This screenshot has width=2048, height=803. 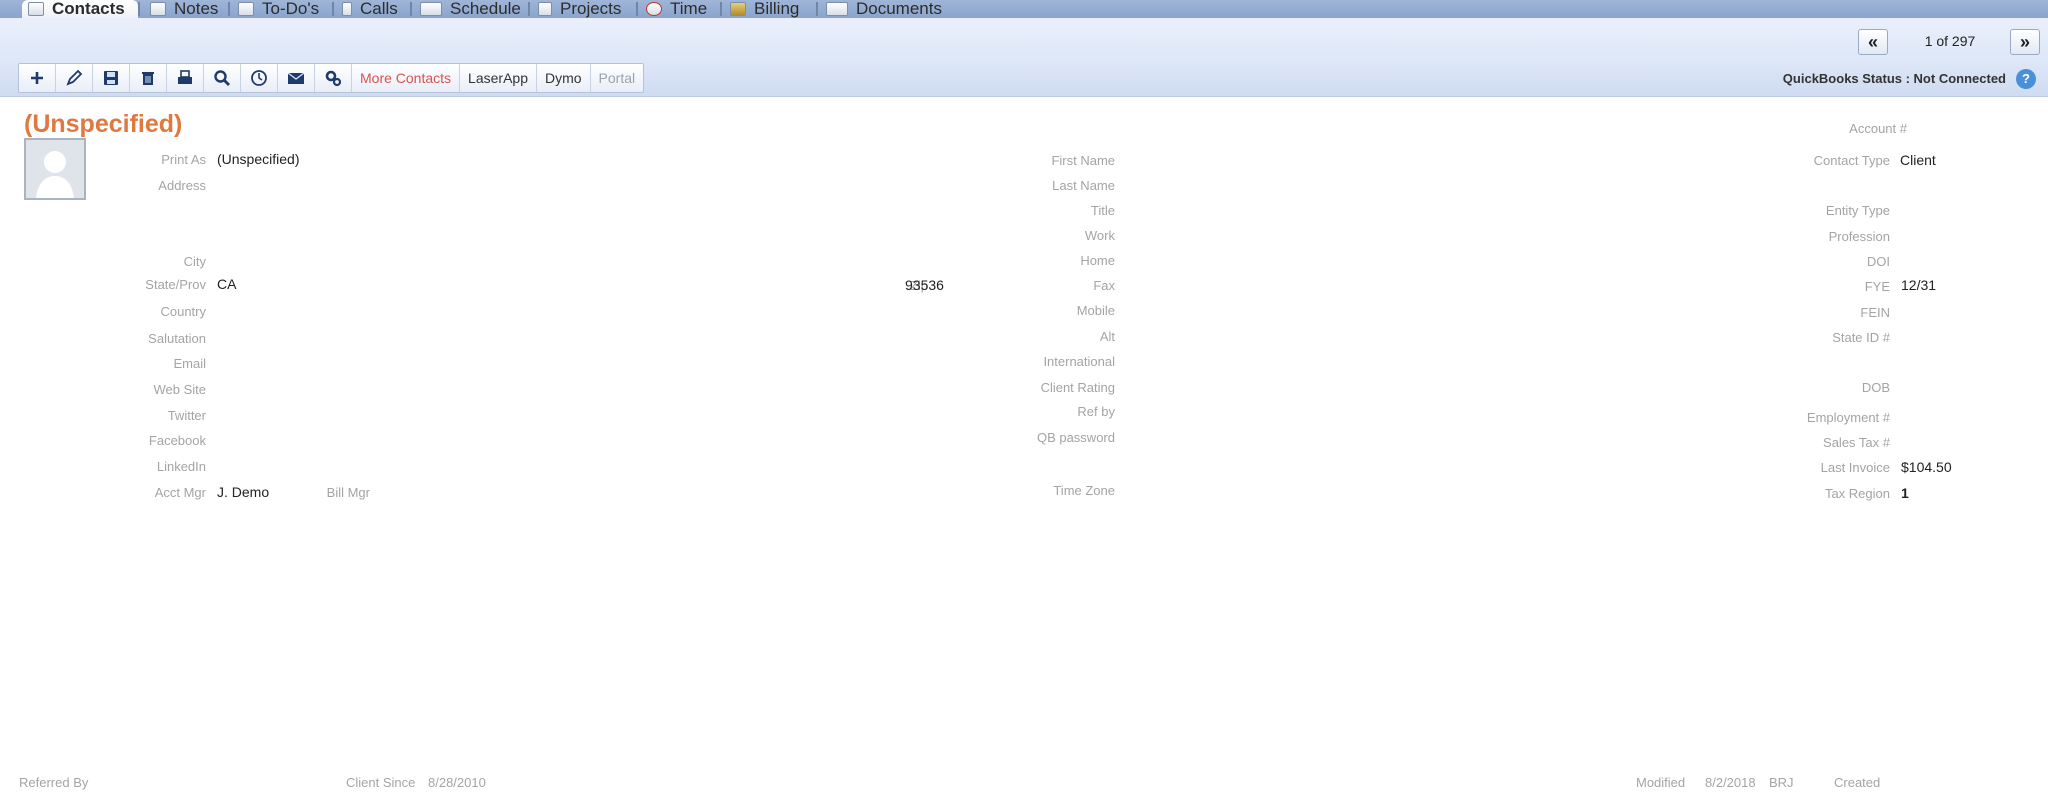 What do you see at coordinates (291, 9) in the screenshot?
I see `tab-label: To-Do's` at bounding box center [291, 9].